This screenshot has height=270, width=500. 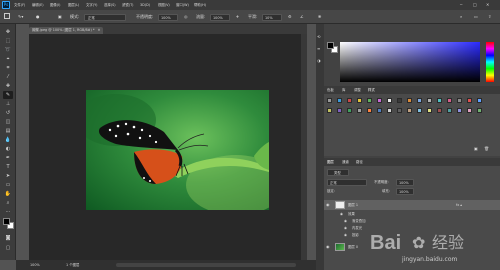 I want to click on hue-slider, so click(x=490, y=62).